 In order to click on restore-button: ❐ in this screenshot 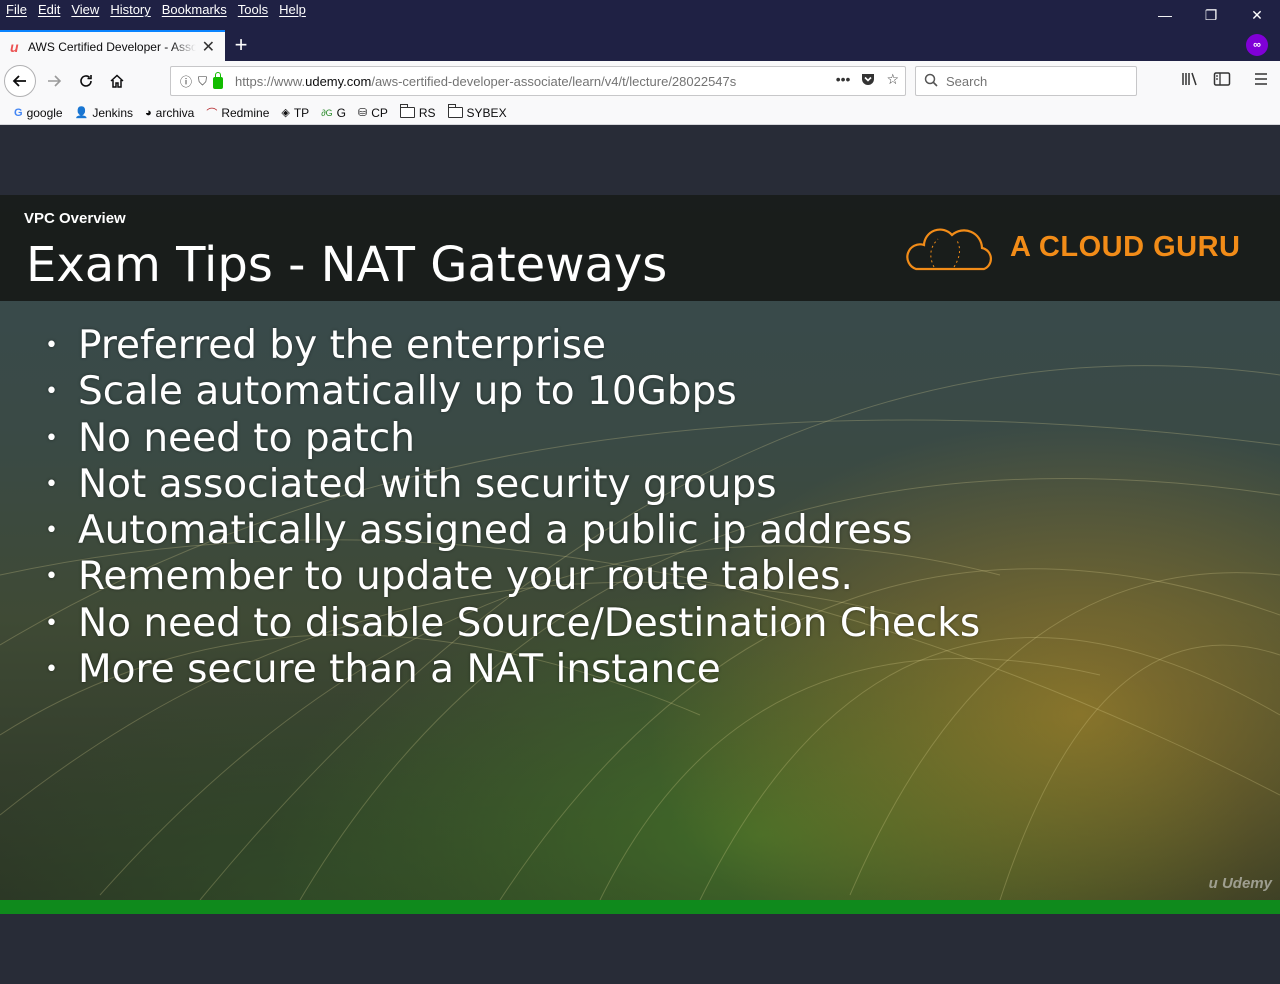, I will do `click(1211, 15)`.